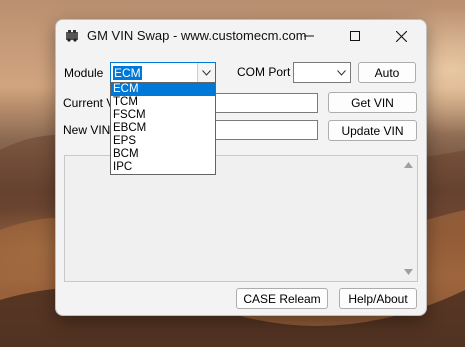  Describe the element at coordinates (163, 141) in the screenshot. I see `module-option-eps: EPS` at that location.